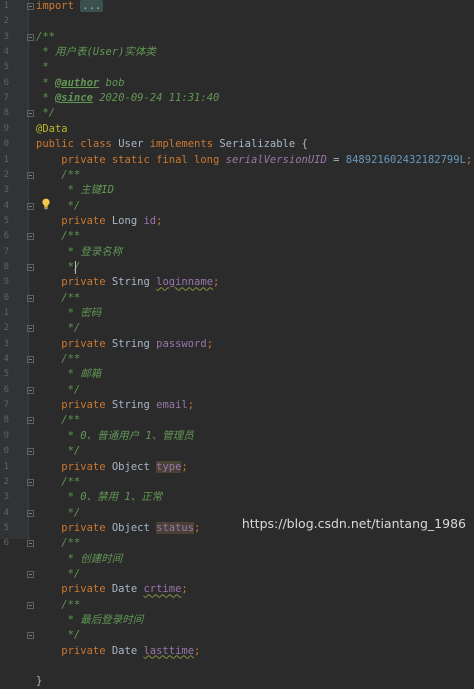 Image resolution: width=474 pixels, height=689 pixels. Describe the element at coordinates (181, 343) in the screenshot. I see `code-token: password` at that location.